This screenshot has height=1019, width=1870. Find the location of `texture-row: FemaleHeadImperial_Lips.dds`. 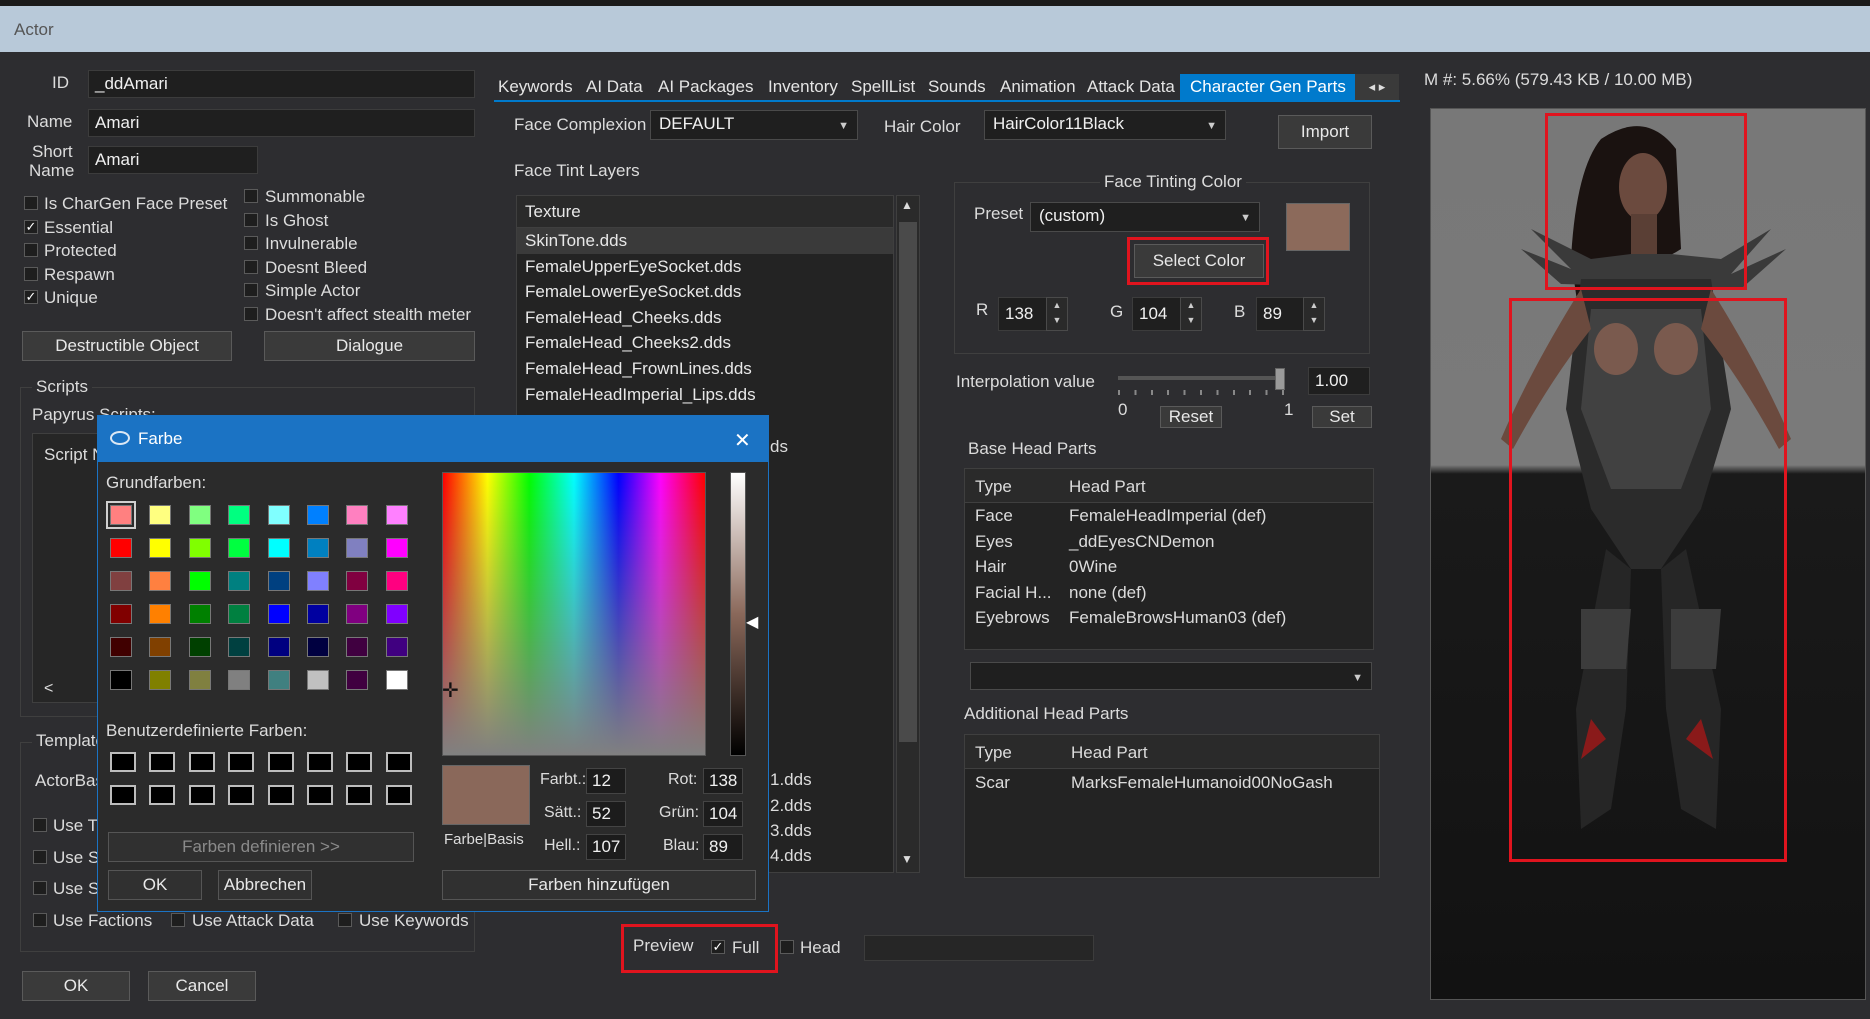

texture-row: FemaleHeadImperial_Lips.dds is located at coordinates (705, 395).